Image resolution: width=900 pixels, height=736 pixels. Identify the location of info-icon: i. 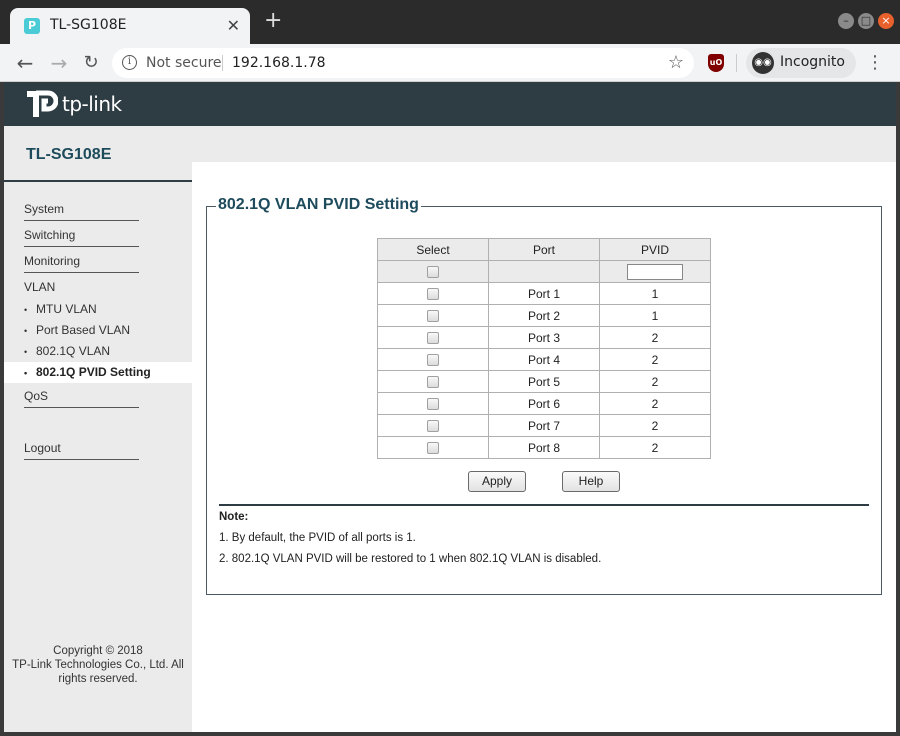
(129, 62).